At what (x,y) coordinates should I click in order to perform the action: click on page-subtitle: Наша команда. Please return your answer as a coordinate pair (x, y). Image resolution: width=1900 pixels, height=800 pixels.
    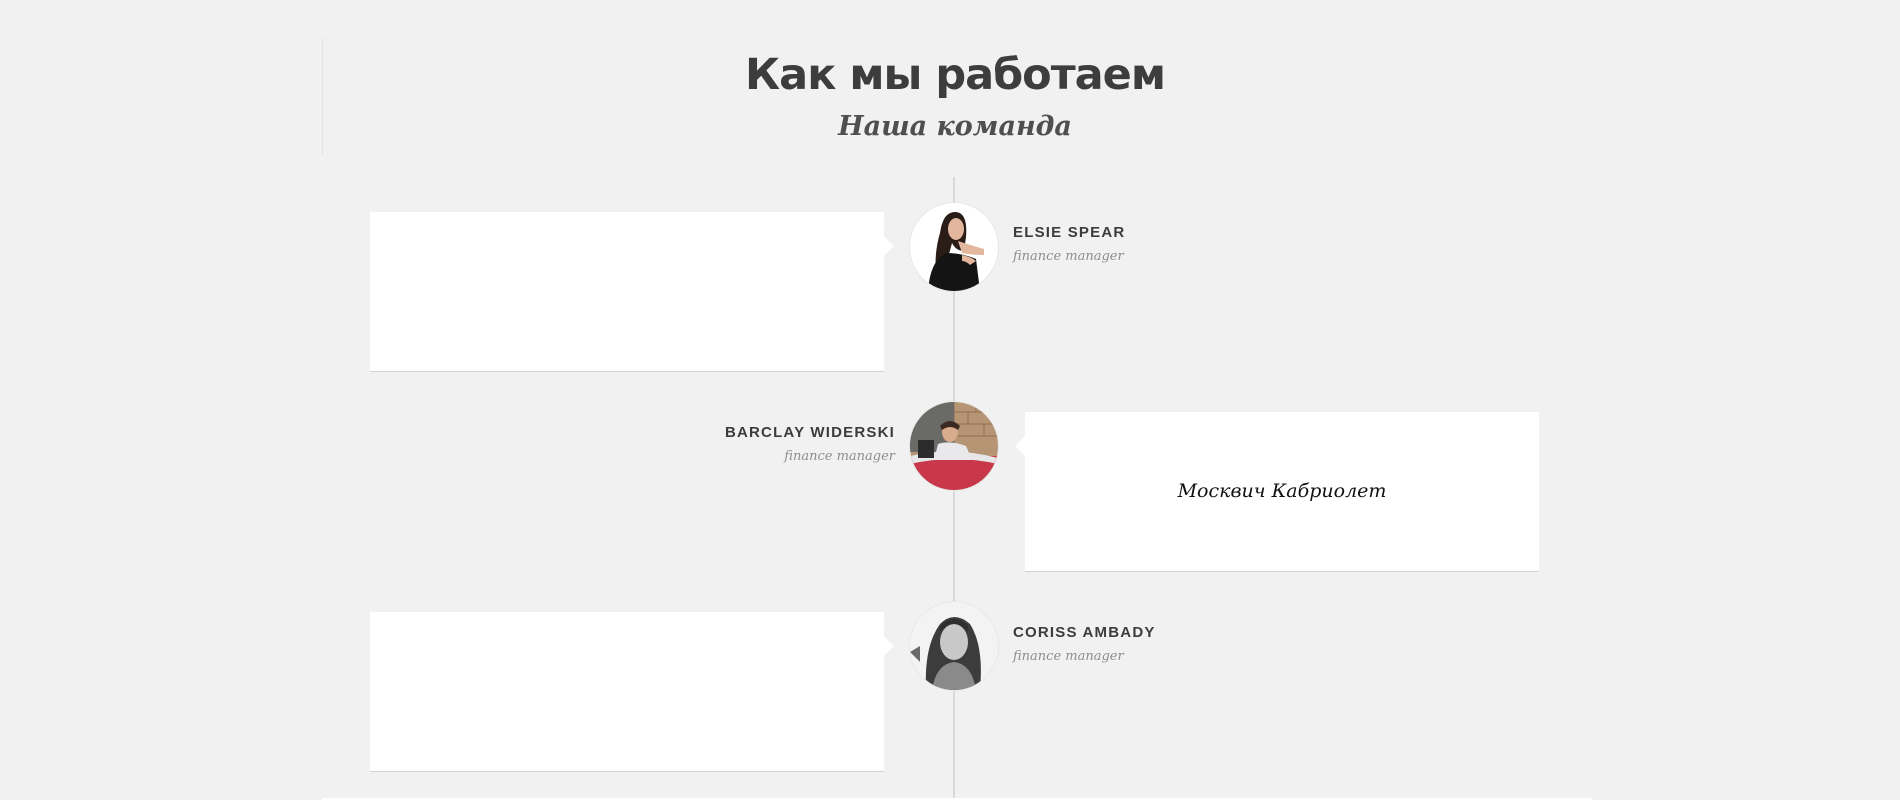
    Looking at the image, I should click on (955, 126).